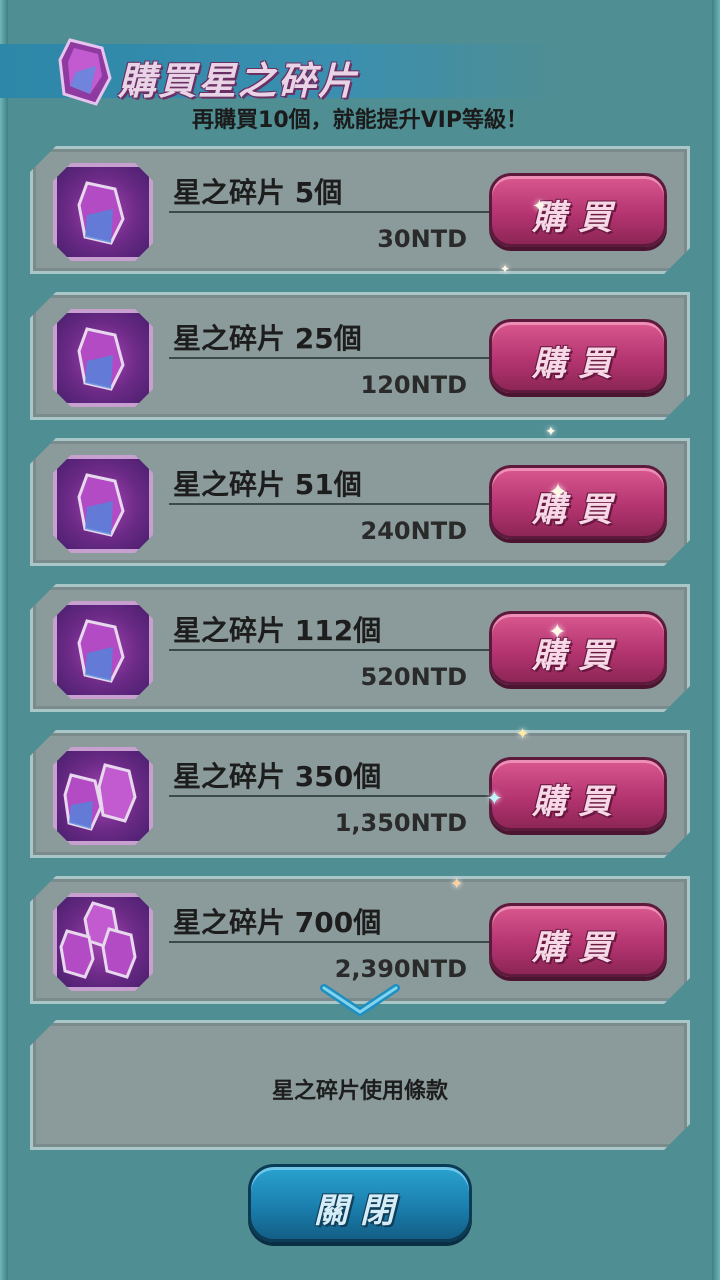  Describe the element at coordinates (359, 1091) in the screenshot. I see `terms-label: 星之碎片使用條款` at that location.